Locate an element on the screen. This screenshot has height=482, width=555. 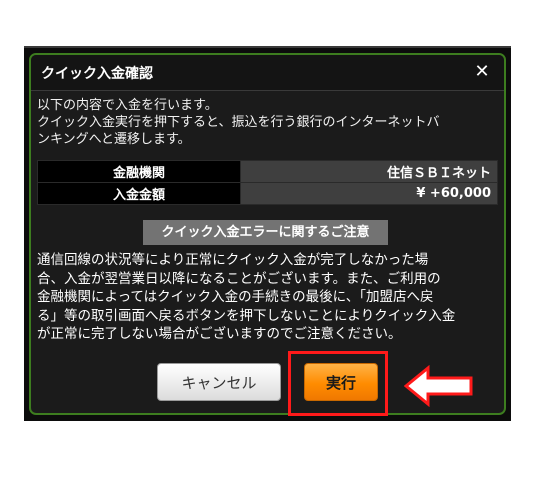
table-row: 入金金額 ¥ +60,000 is located at coordinates (267, 193).